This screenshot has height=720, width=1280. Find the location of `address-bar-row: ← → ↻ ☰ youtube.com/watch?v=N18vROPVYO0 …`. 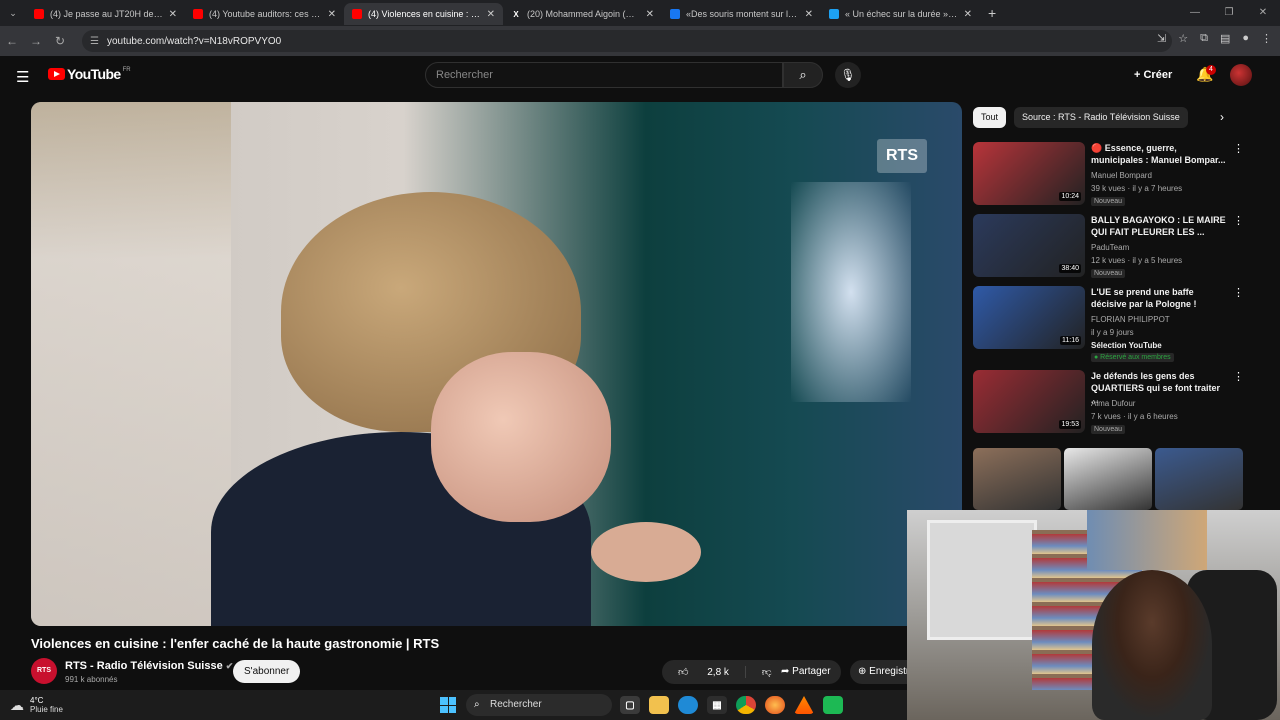

address-bar-row: ← → ↻ ☰ youtube.com/watch?v=N18vROPVYO0 … is located at coordinates (640, 41).